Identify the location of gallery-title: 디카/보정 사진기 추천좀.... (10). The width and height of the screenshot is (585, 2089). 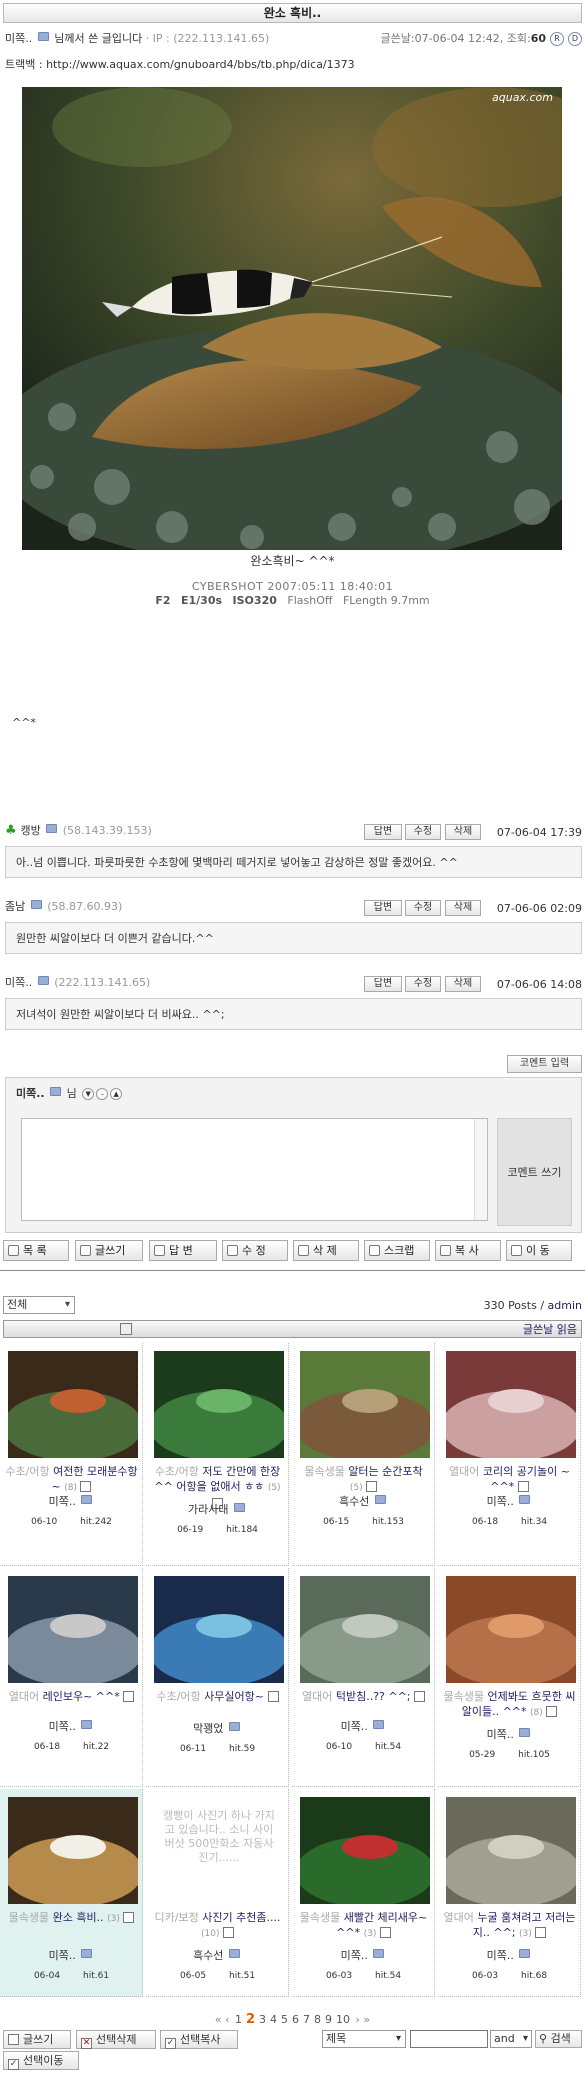
(217, 1926).